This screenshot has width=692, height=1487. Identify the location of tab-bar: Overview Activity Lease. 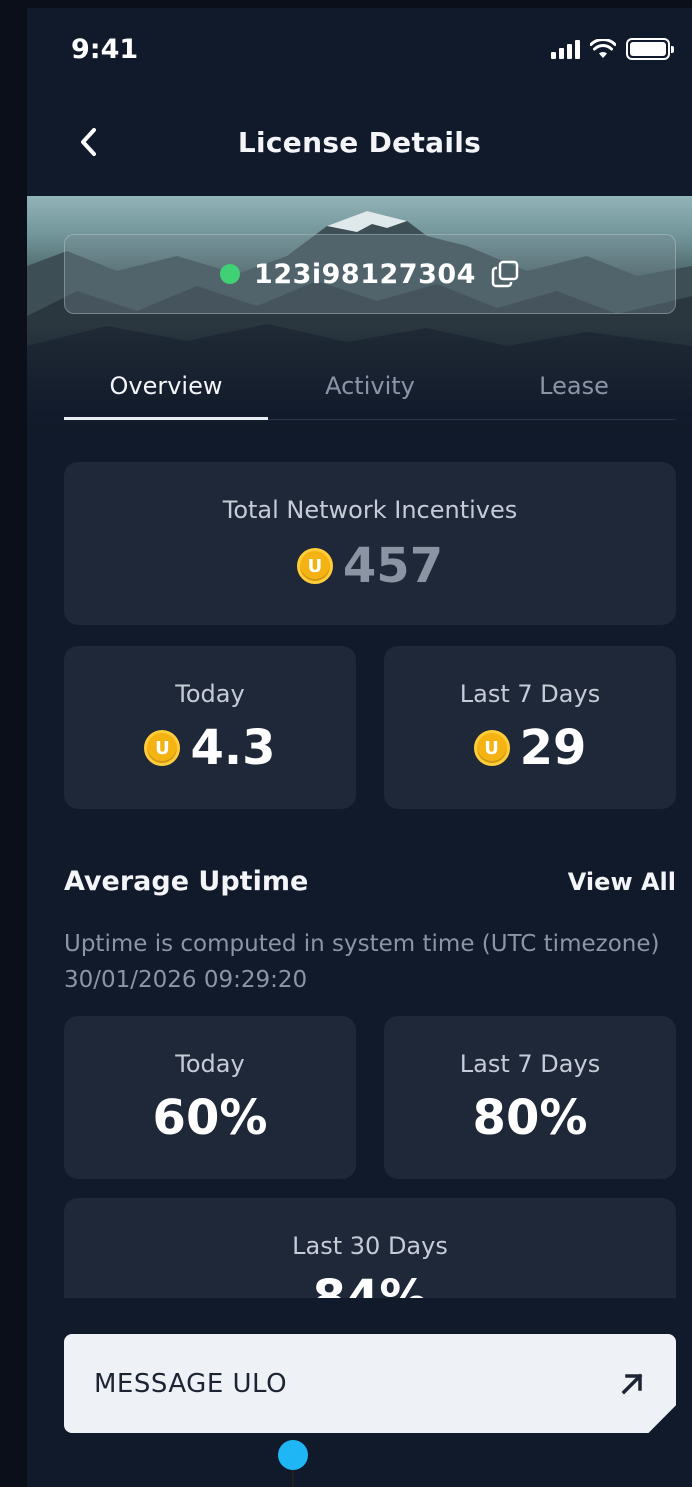
(370, 389).